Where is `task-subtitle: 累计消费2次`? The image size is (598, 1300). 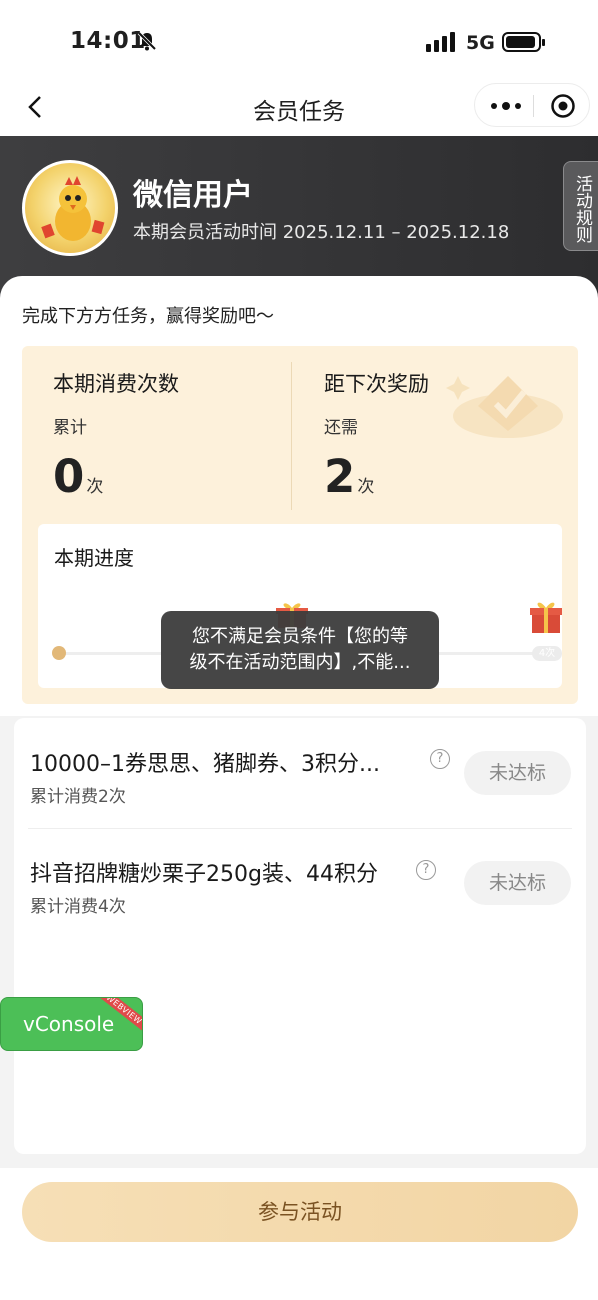
task-subtitle: 累计消费2次 is located at coordinates (78, 797).